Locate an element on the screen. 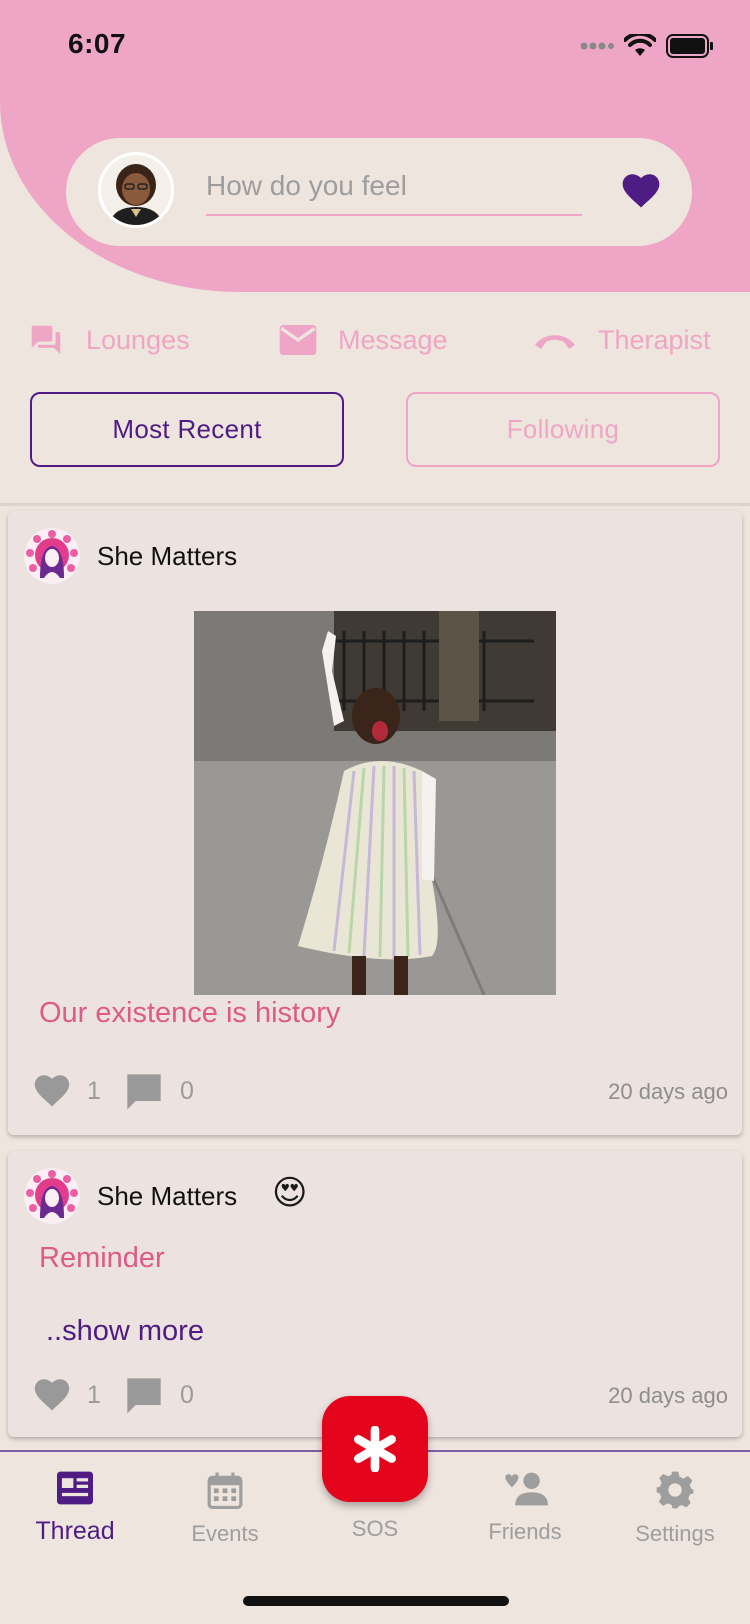 This screenshot has width=750, height=1624. show-more-link: ..show more is located at coordinates (125, 1331).